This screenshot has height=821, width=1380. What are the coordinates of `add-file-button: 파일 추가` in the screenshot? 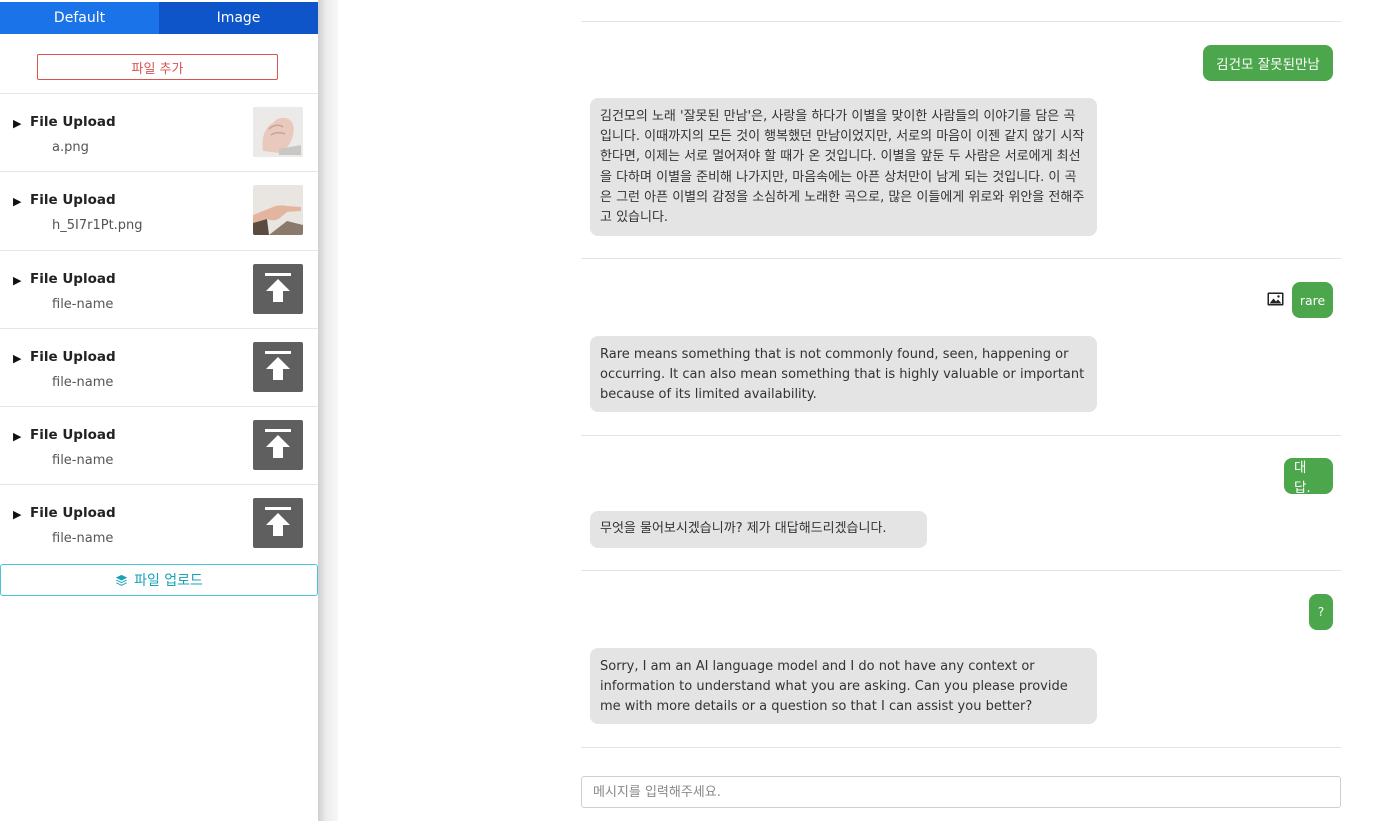 It's located at (157, 67).